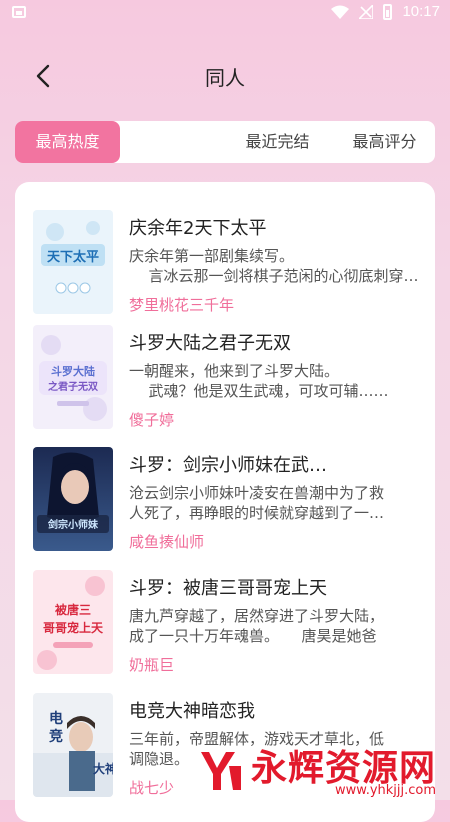 This screenshot has width=450, height=822. I want to click on tab-top-rated: 最高评分, so click(384, 142).